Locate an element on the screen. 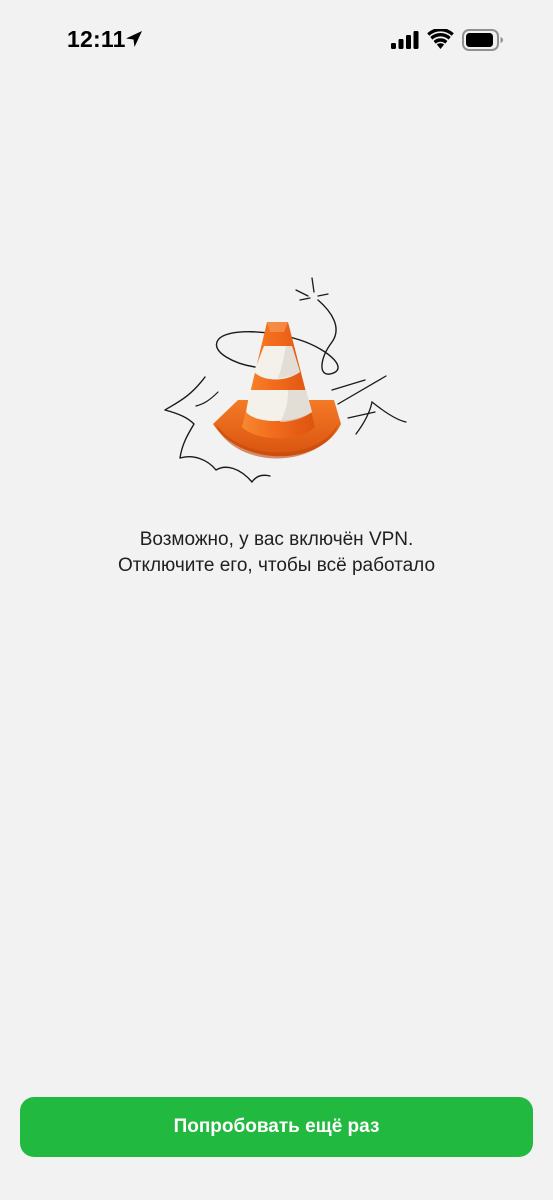  cellular-signal-icon is located at coordinates (405, 40).